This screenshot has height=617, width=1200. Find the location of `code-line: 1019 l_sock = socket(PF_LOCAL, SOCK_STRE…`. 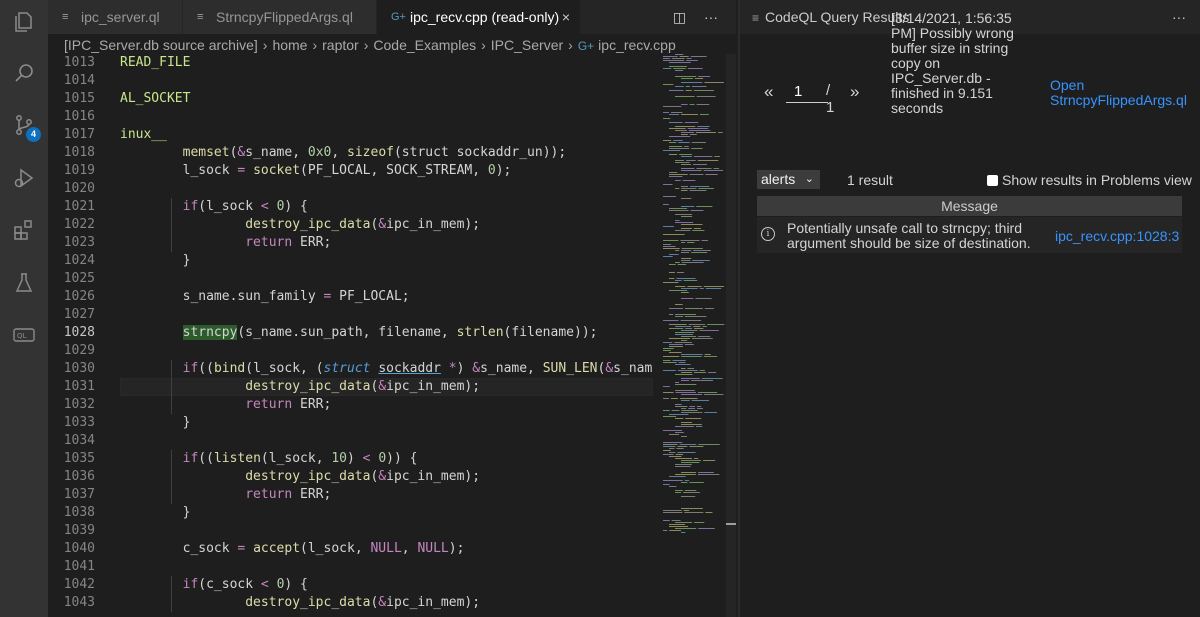

code-line: 1019 l_sock = socket(PF_LOCAL, SOCK_STRE… is located at coordinates (350, 171).